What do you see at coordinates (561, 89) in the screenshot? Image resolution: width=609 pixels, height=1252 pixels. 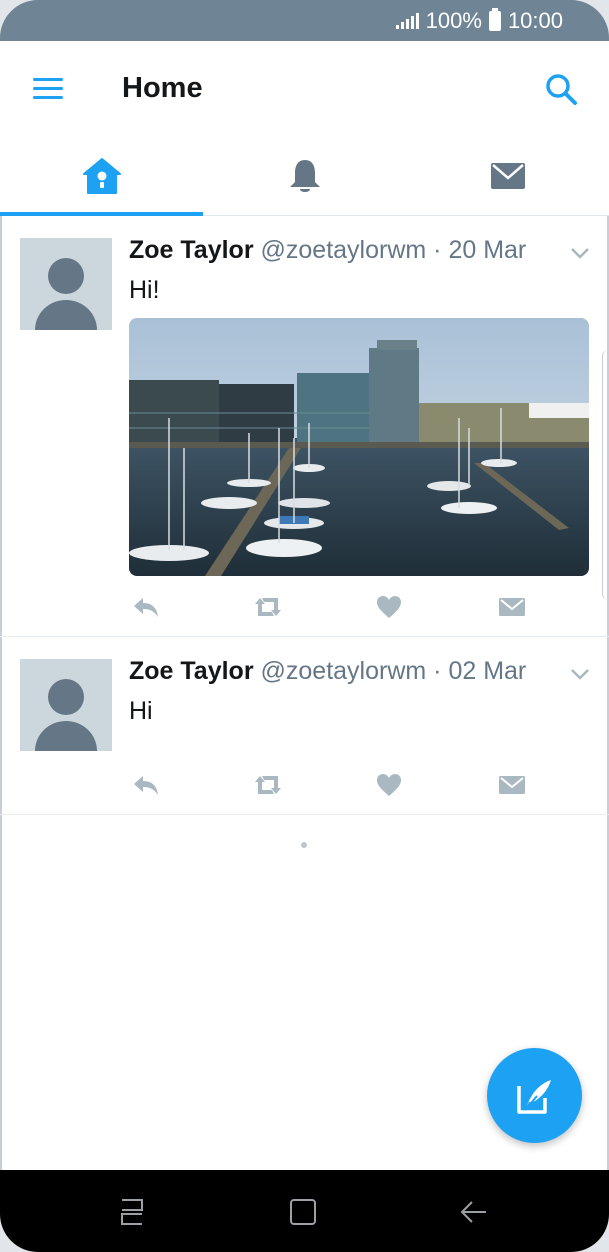 I see `search-icon` at bounding box center [561, 89].